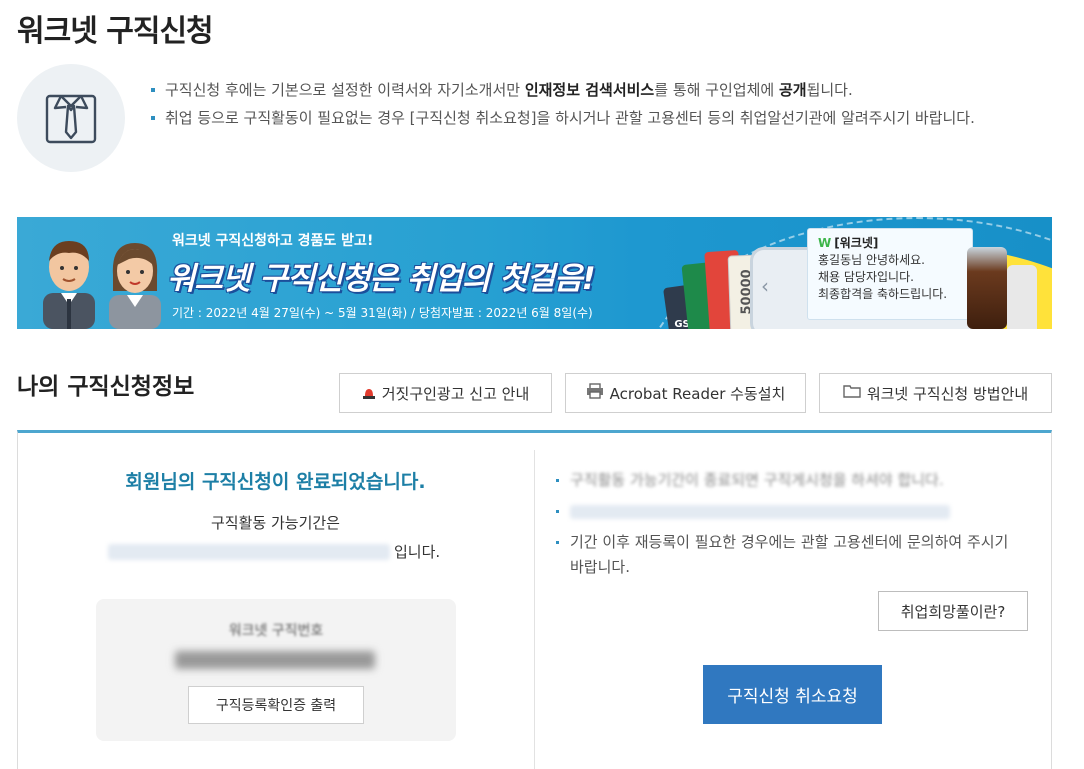  Describe the element at coordinates (825, 243) in the screenshot. I see `worknet-logo-icon: W` at that location.